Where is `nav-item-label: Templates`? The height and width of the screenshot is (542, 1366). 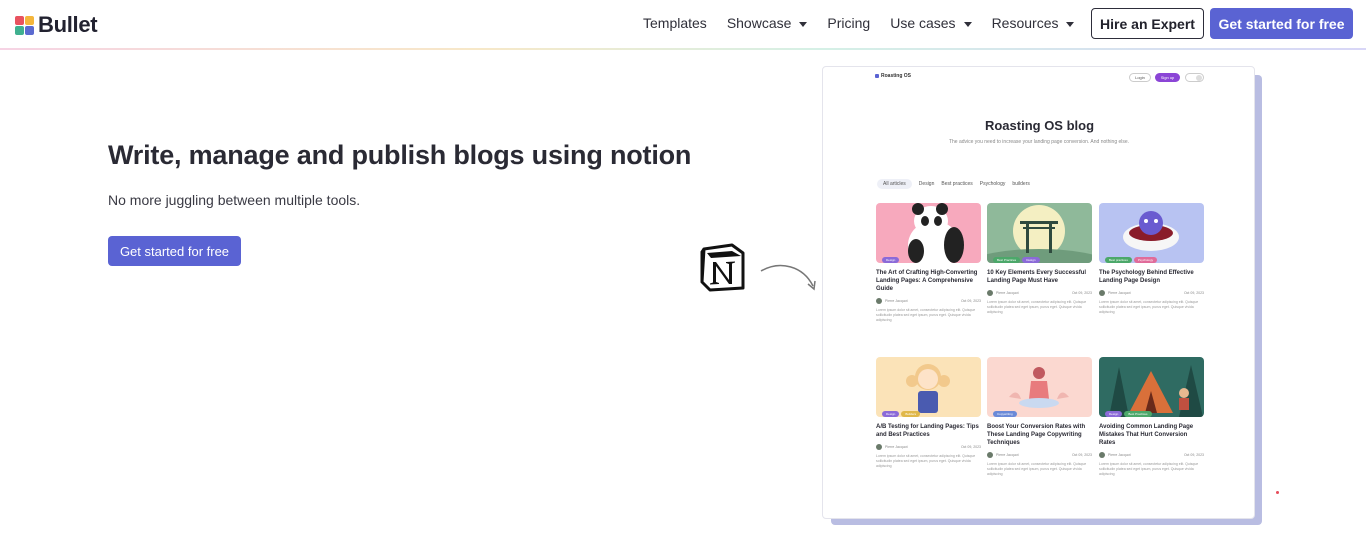
nav-item-label: Templates is located at coordinates (675, 23).